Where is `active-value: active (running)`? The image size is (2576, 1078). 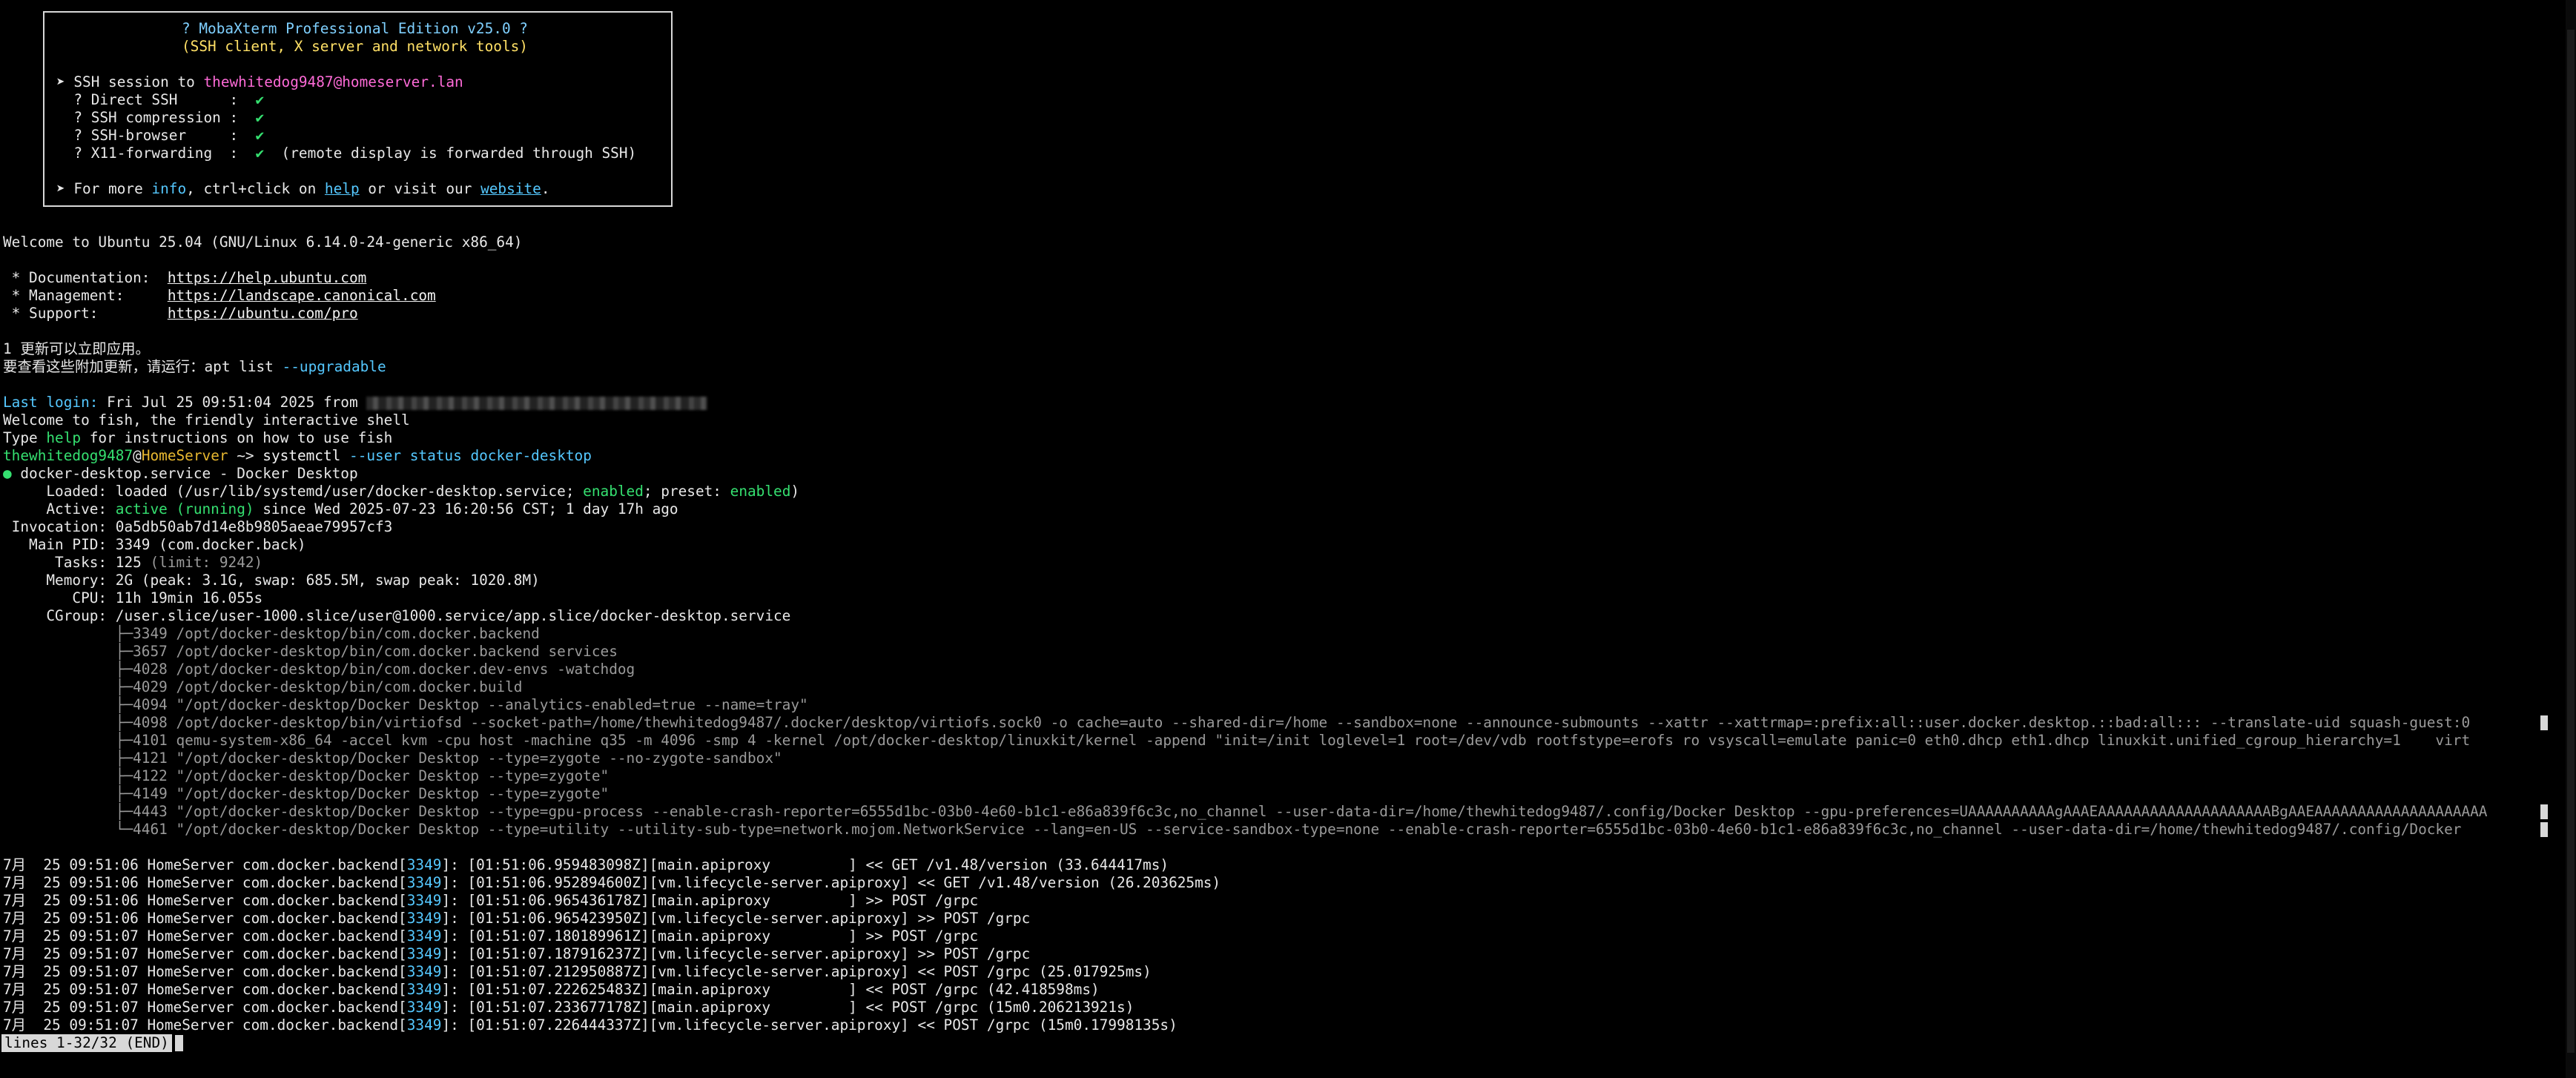
active-value: active (running) is located at coordinates (184, 508).